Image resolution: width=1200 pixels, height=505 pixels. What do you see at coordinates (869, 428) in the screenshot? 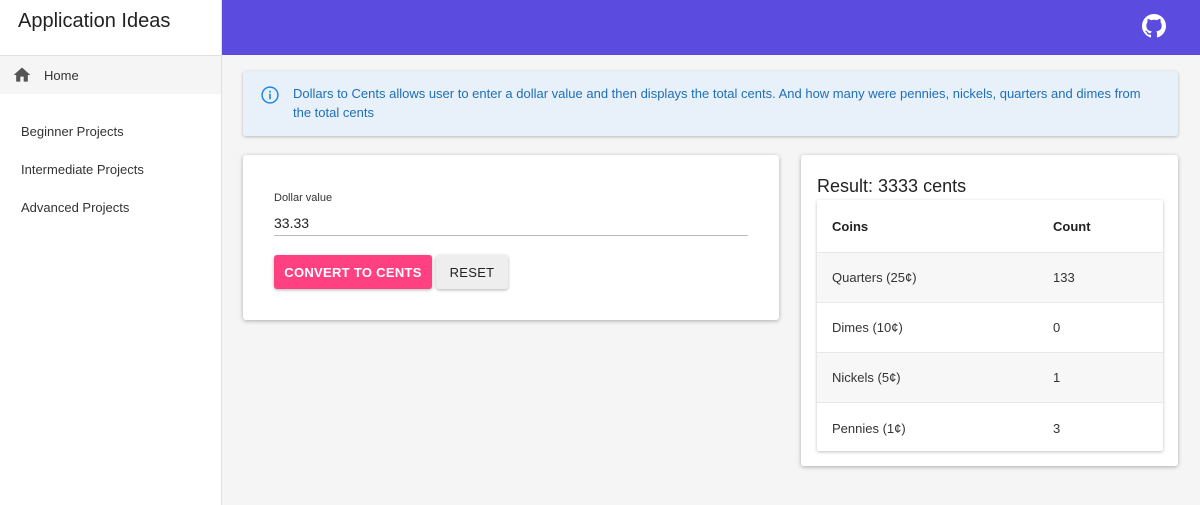
I see `coin-cell: Pennies (1¢)` at bounding box center [869, 428].